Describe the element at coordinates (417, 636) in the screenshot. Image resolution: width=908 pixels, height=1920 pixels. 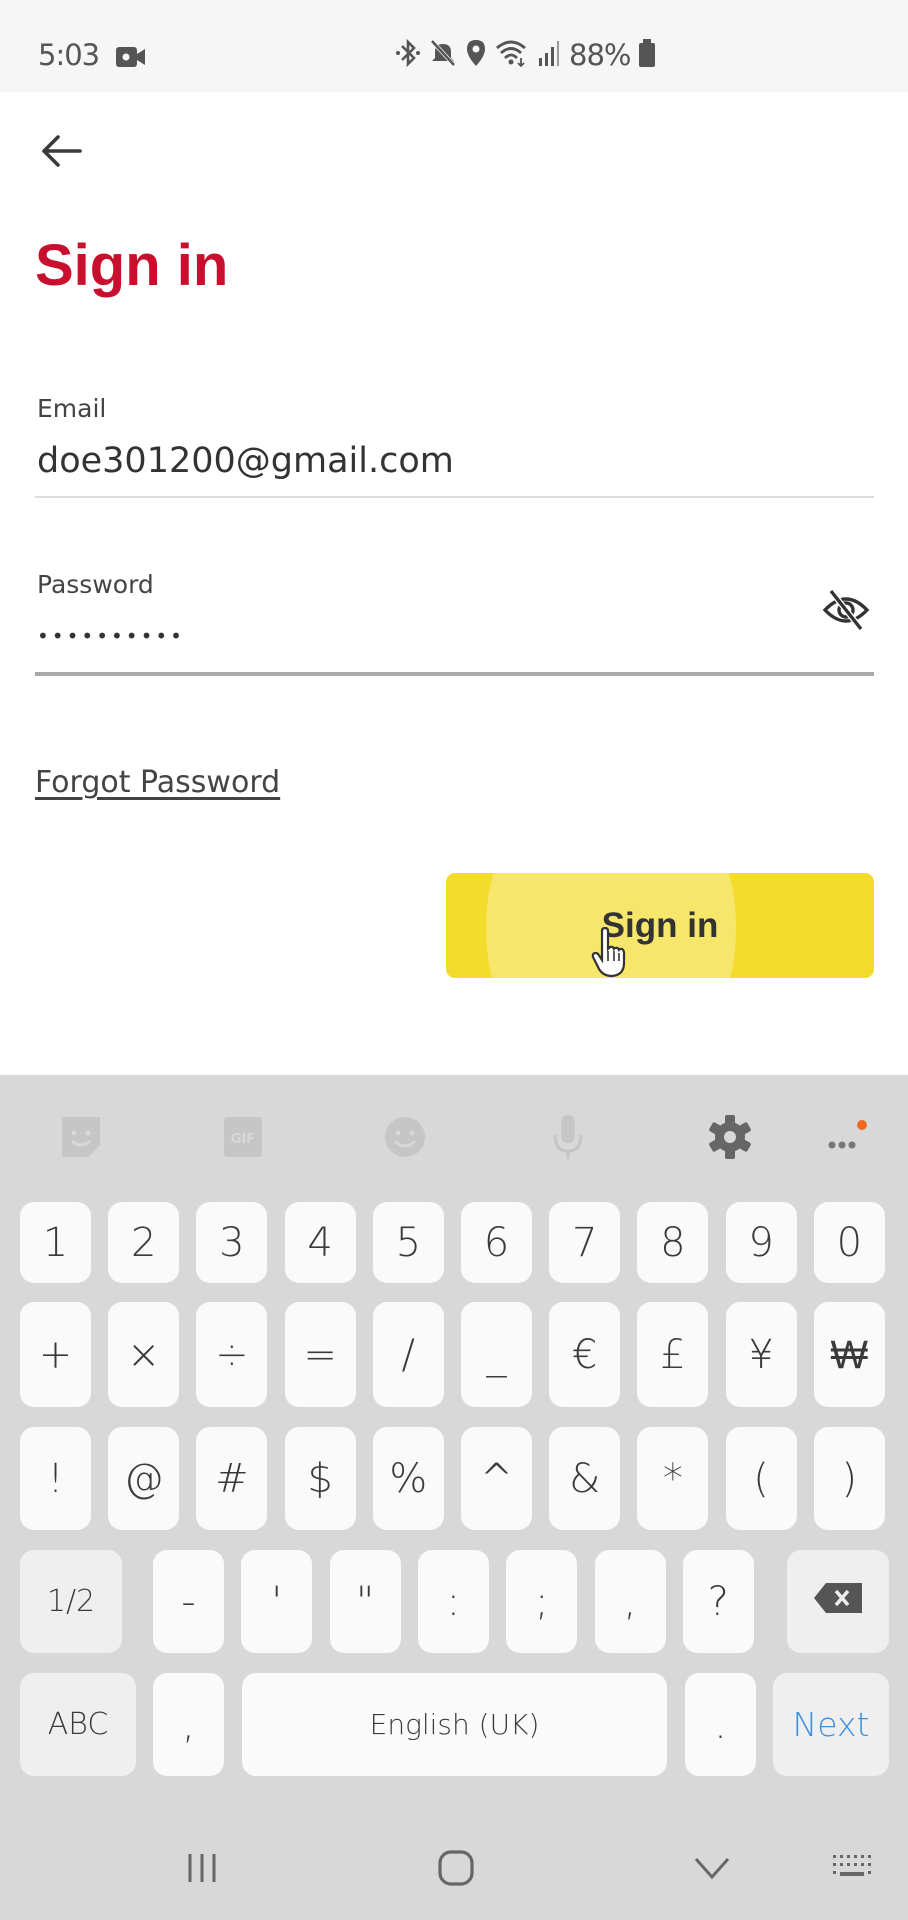
I see `password-field: ••••••••••` at that location.